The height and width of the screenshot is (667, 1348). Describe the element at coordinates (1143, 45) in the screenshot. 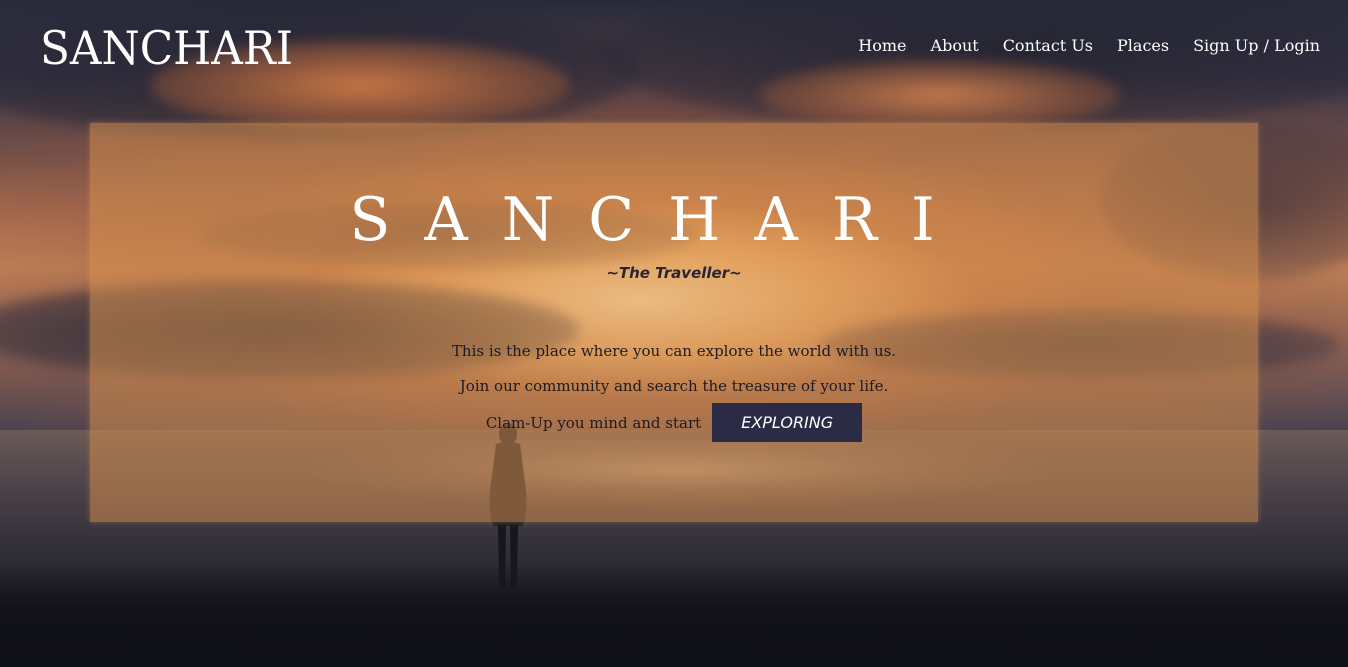

I see `nav-places-link: Places` at that location.